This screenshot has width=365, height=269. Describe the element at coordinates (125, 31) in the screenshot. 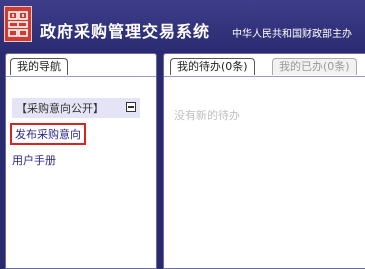

I see `app-title: 政府采购管理交易系统` at that location.